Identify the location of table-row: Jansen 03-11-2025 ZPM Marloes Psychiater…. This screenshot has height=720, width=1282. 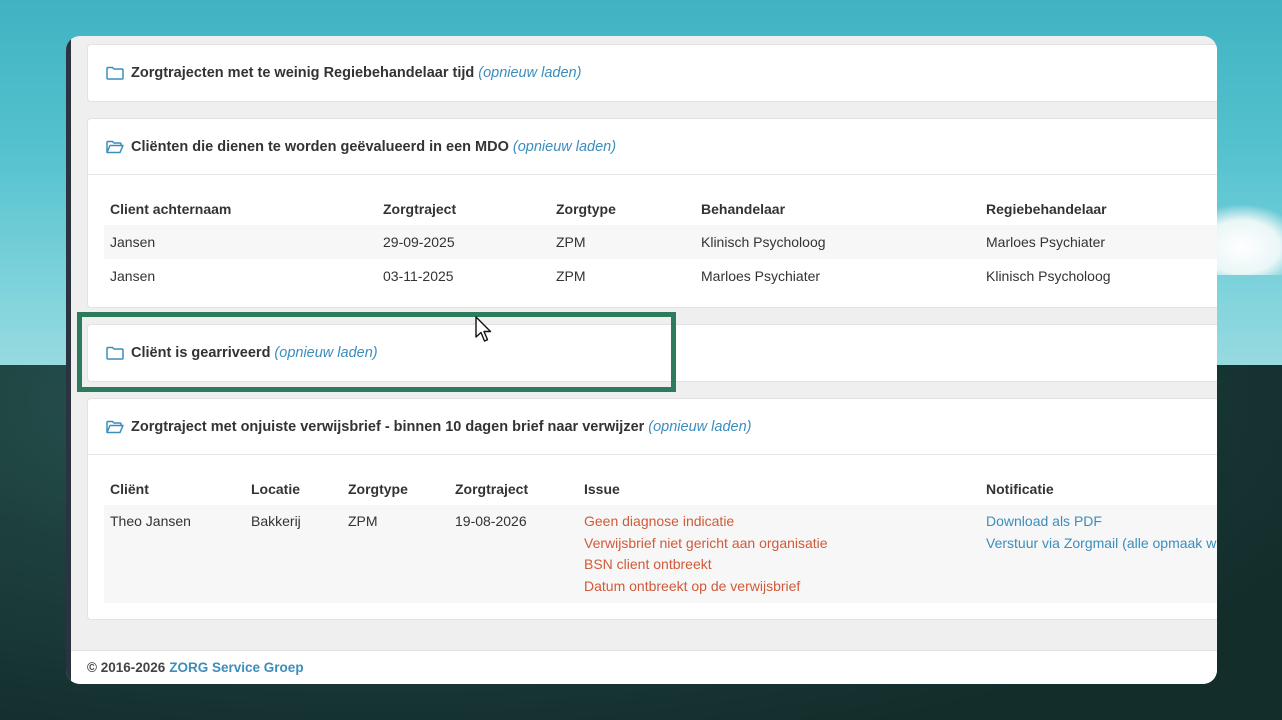
(660, 276).